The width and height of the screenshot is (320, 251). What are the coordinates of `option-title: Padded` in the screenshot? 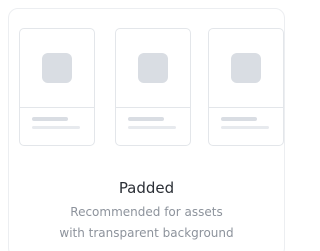 It's located at (146, 188).